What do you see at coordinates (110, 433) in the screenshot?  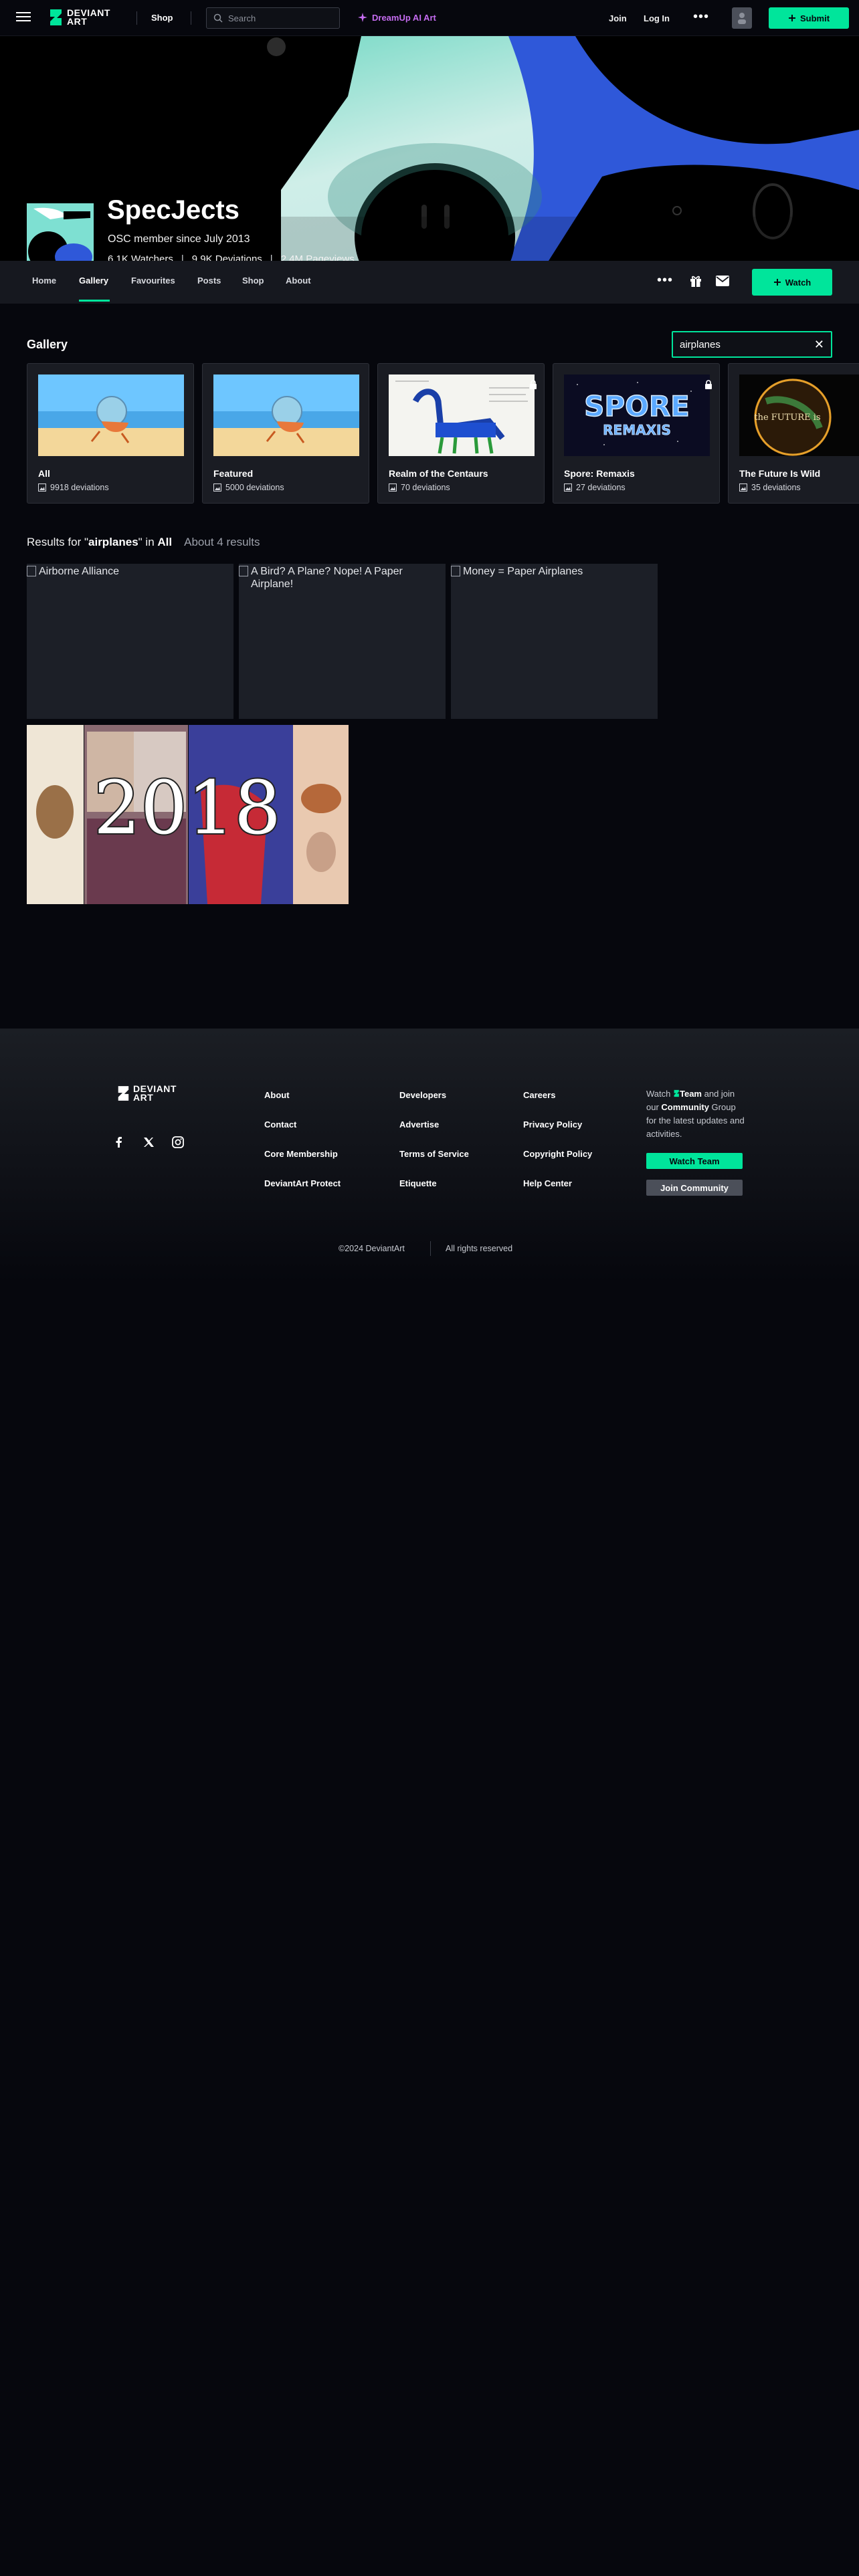 I see `folder-card: All 9918 deviations` at bounding box center [110, 433].